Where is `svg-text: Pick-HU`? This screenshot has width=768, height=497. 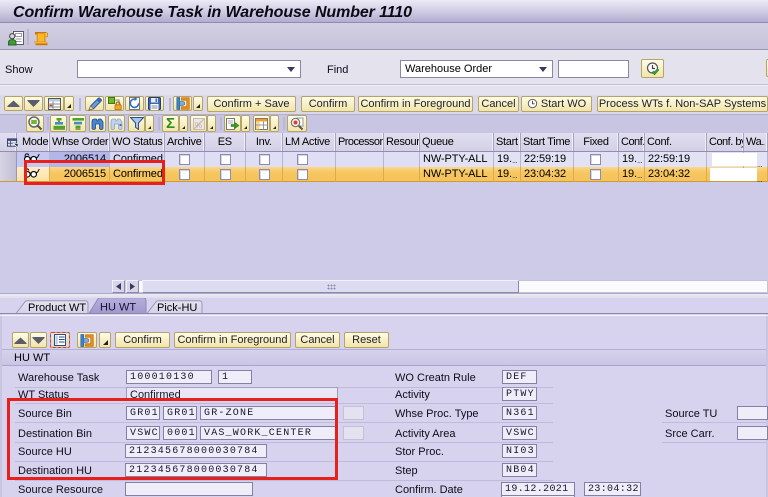 svg-text: Pick-HU is located at coordinates (177, 308).